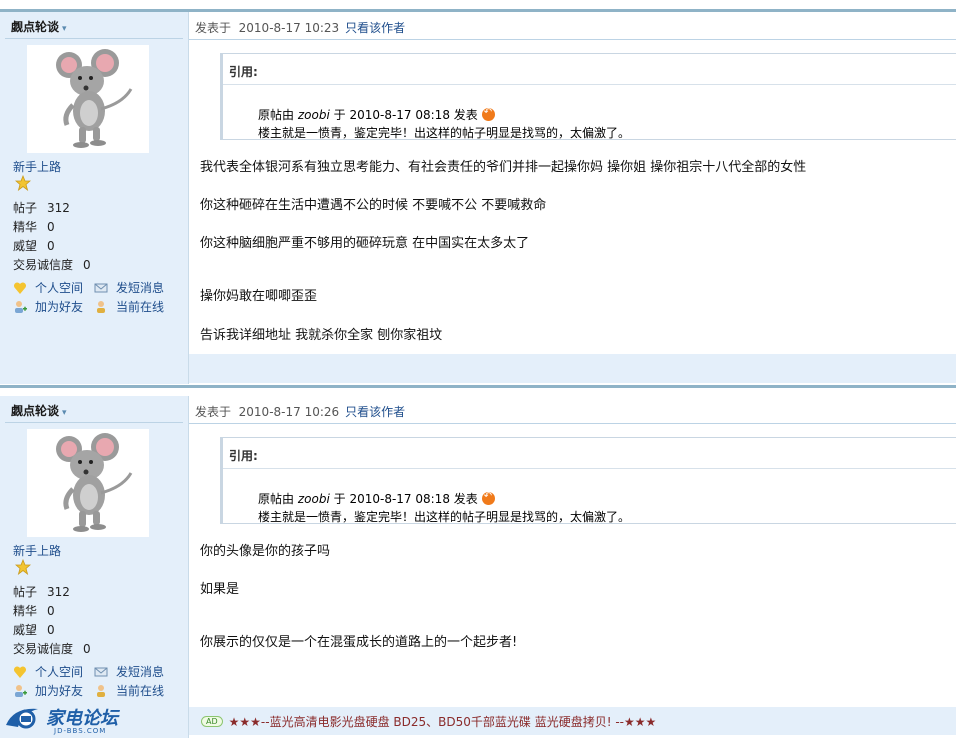 The width and height of the screenshot is (956, 738). What do you see at coordinates (67, 720) in the screenshot?
I see `site-logo: 家电论坛 JD-BBS.COM` at bounding box center [67, 720].